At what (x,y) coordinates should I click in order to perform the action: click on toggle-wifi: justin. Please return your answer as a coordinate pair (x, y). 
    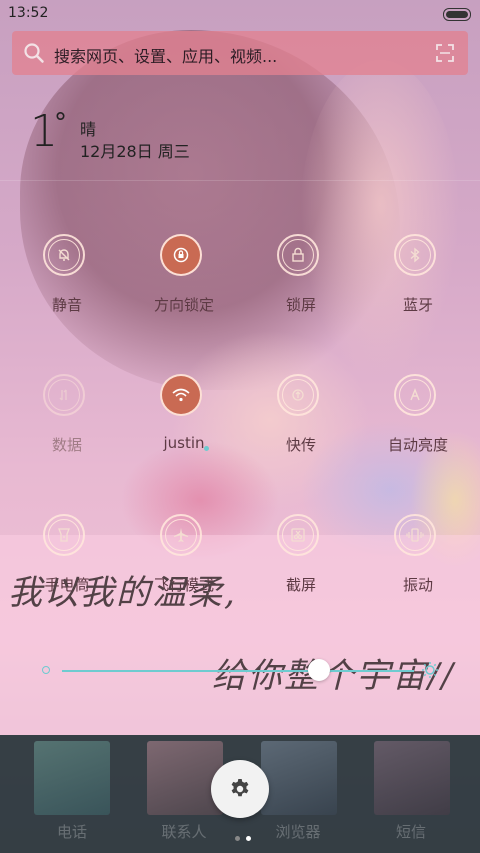
    Looking at the image, I should click on (184, 434).